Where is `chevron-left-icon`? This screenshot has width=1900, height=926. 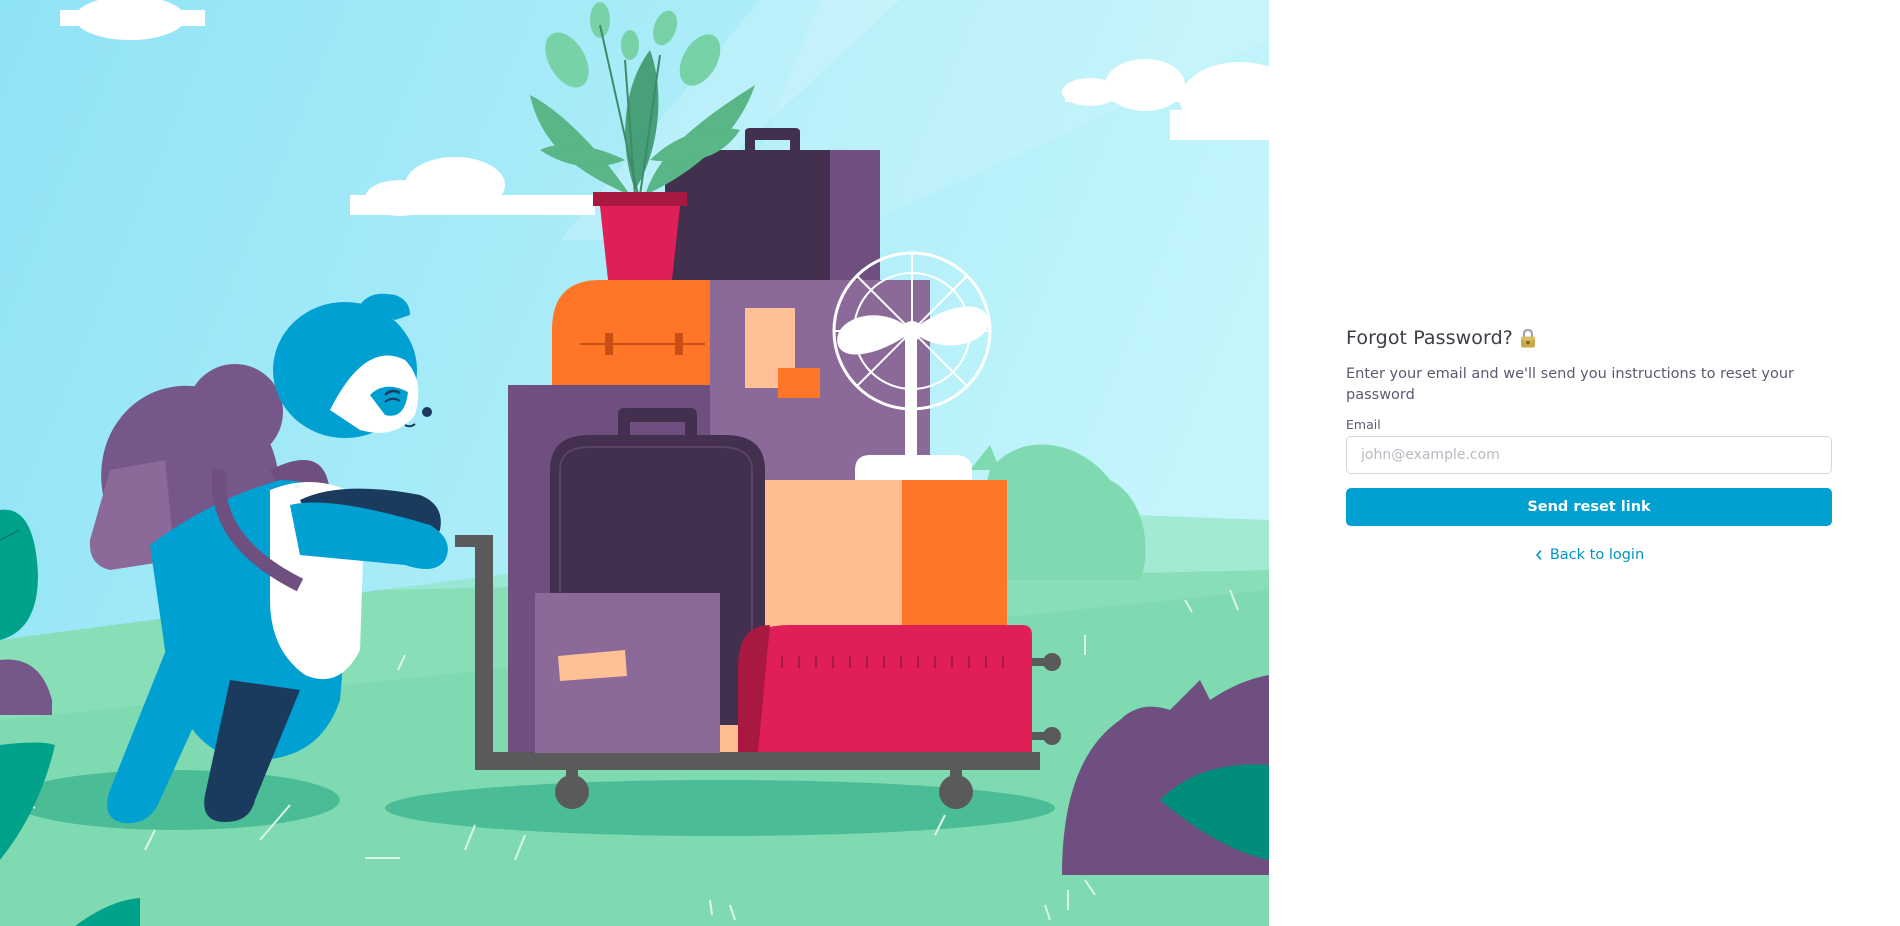 chevron-left-icon is located at coordinates (1539, 555).